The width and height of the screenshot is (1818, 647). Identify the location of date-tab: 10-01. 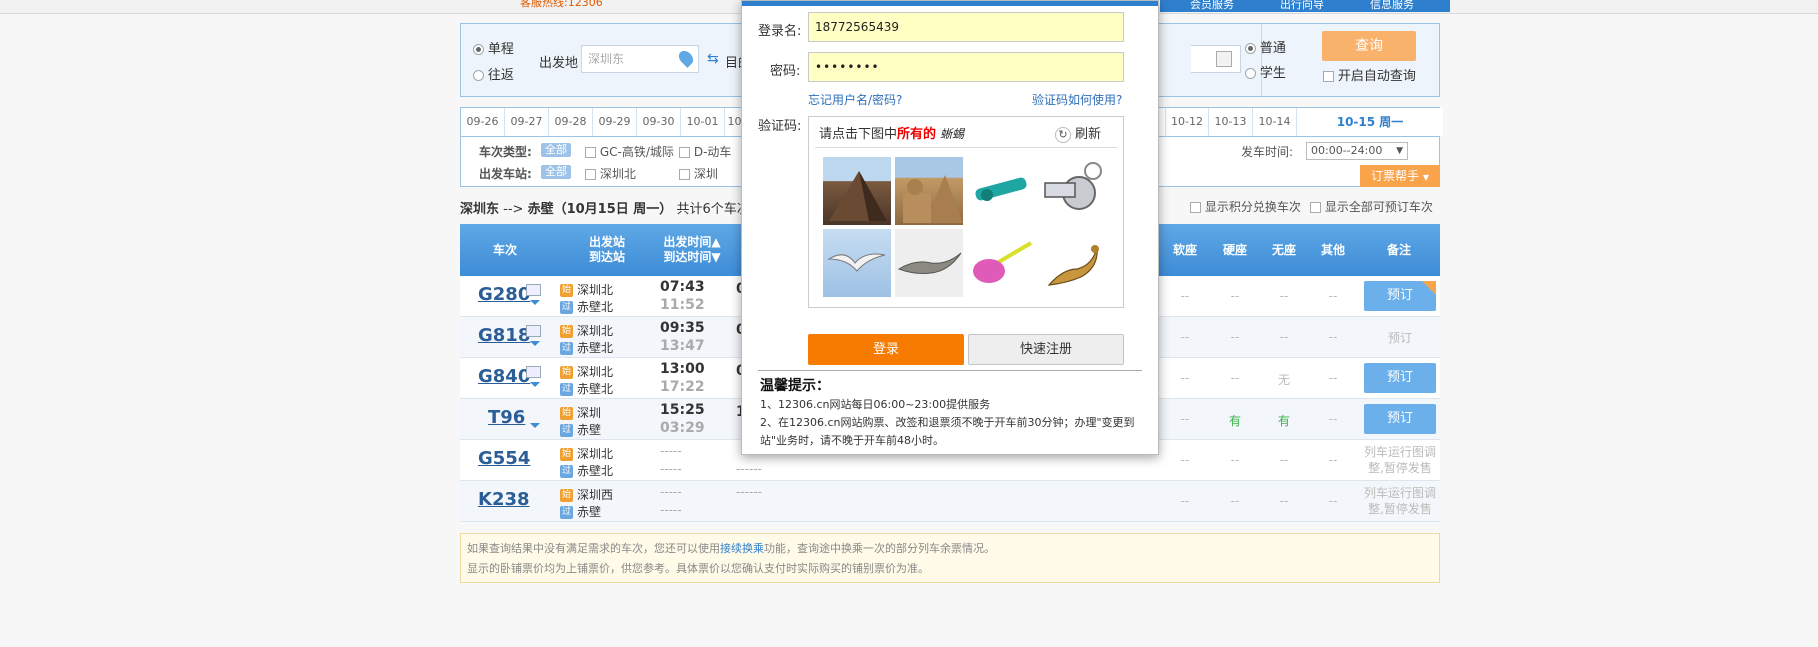
(703, 122).